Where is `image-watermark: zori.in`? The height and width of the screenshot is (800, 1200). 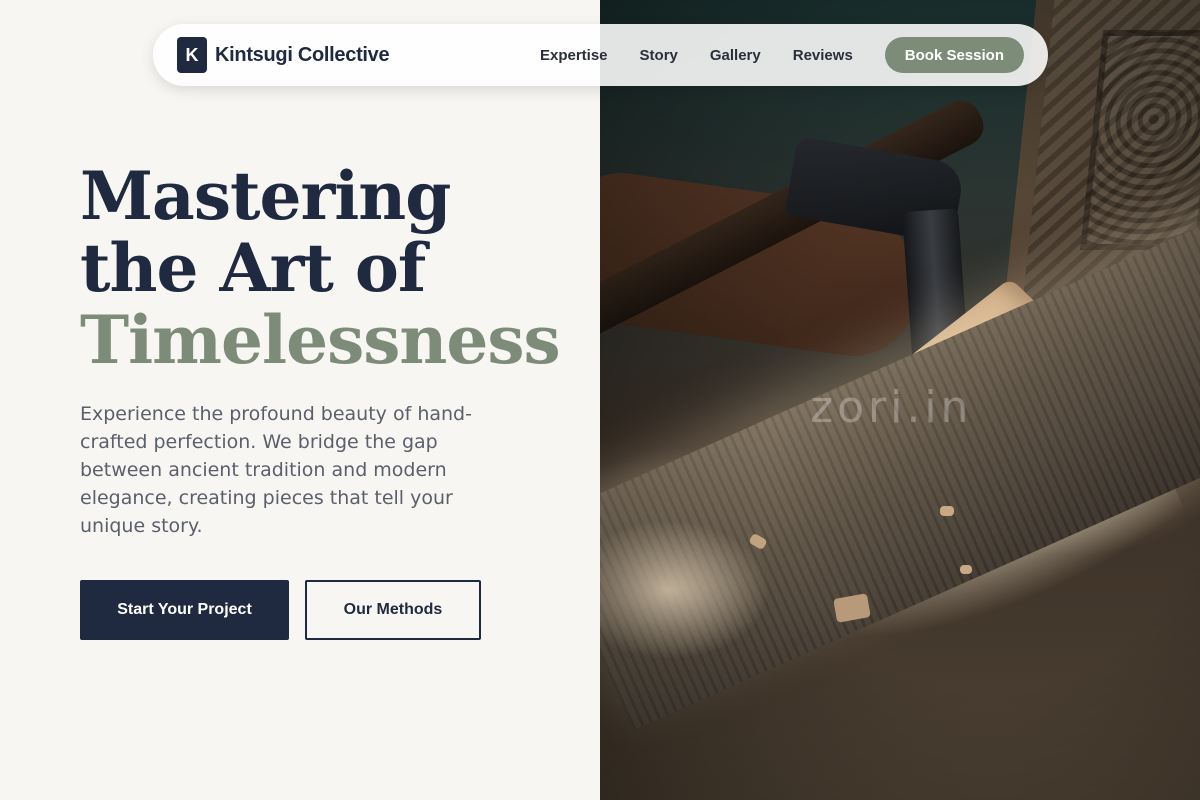
image-watermark: zori.in is located at coordinates (891, 407).